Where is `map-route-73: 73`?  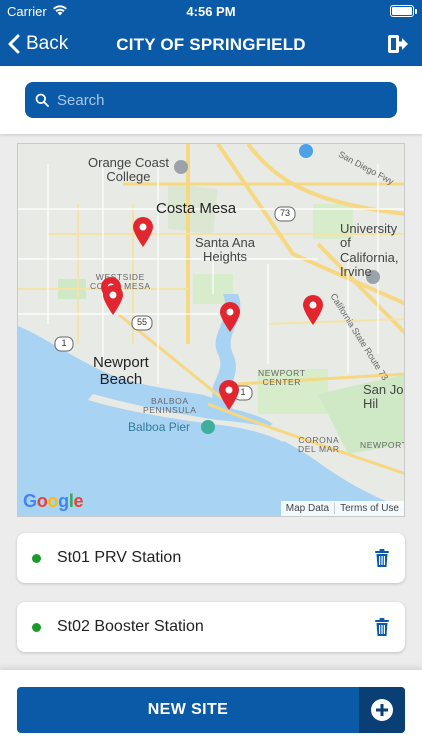
map-route-73: 73 is located at coordinates (285, 213).